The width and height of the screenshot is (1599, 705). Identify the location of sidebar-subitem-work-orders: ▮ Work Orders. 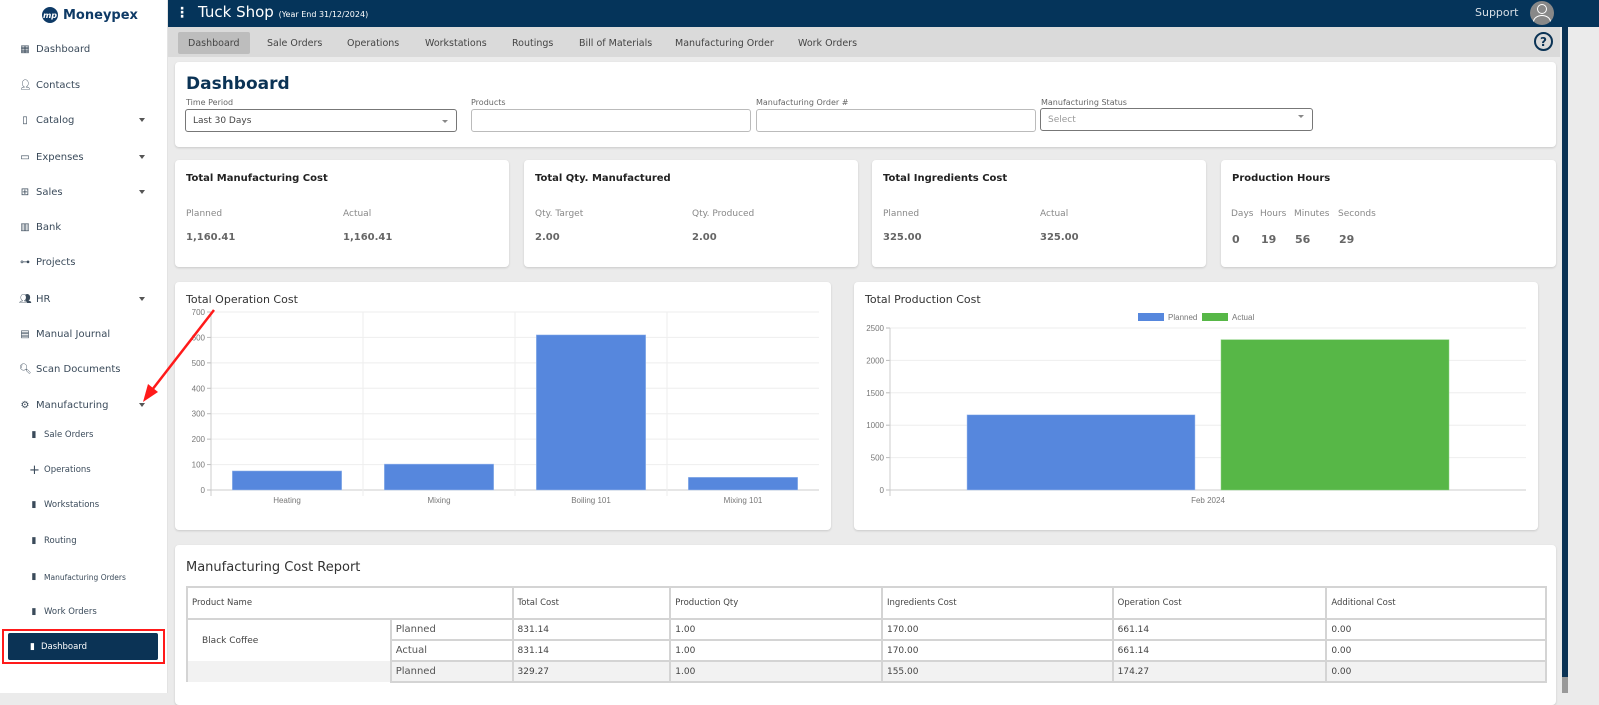
(84, 612).